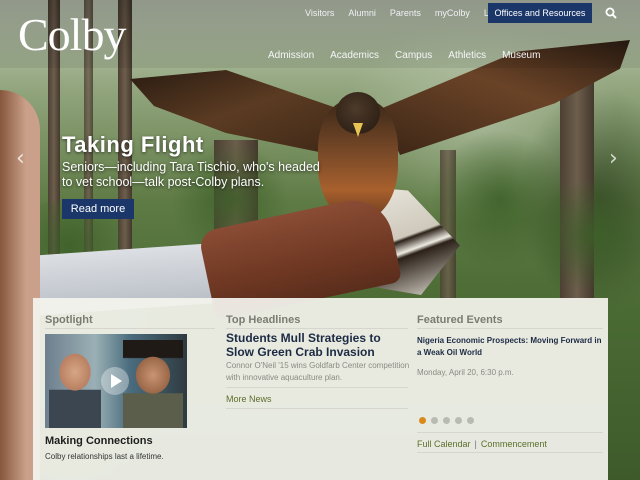  What do you see at coordinates (444, 444) in the screenshot?
I see `full-calendar-link: Full Calendar` at bounding box center [444, 444].